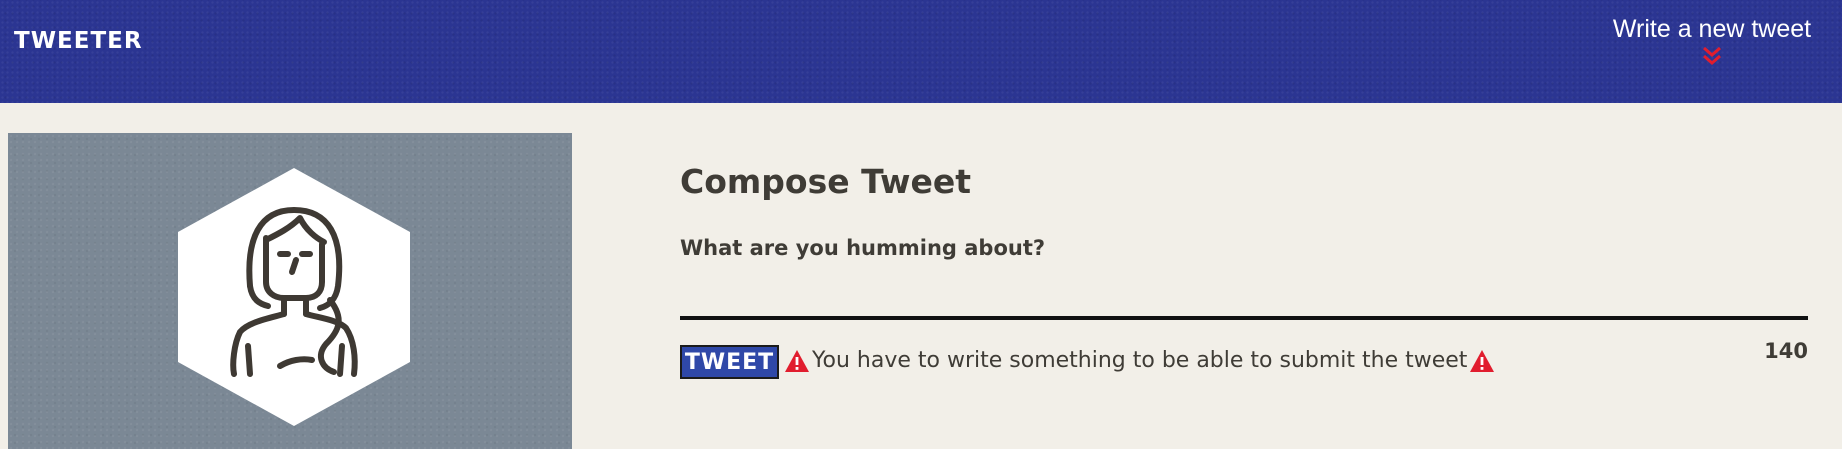  I want to click on write-new-tweet-toggle: Write a new tweet, so click(1712, 41).